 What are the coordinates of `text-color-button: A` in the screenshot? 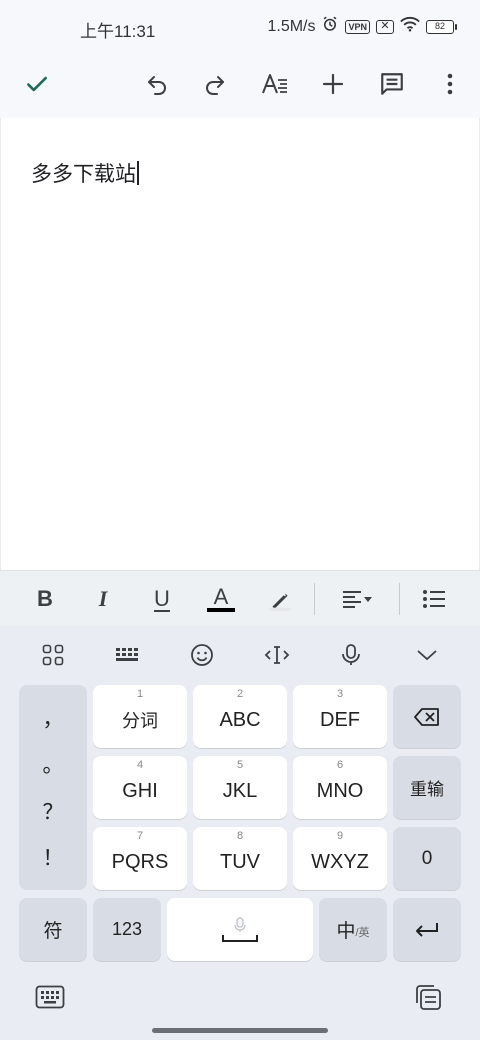 It's located at (221, 599).